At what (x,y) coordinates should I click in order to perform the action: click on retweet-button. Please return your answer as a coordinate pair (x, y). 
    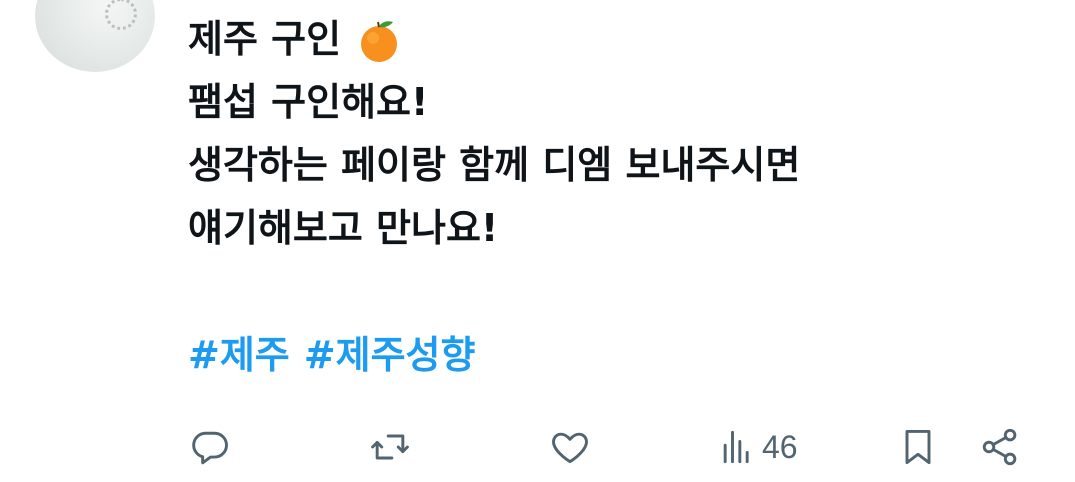
    Looking at the image, I should click on (390, 447).